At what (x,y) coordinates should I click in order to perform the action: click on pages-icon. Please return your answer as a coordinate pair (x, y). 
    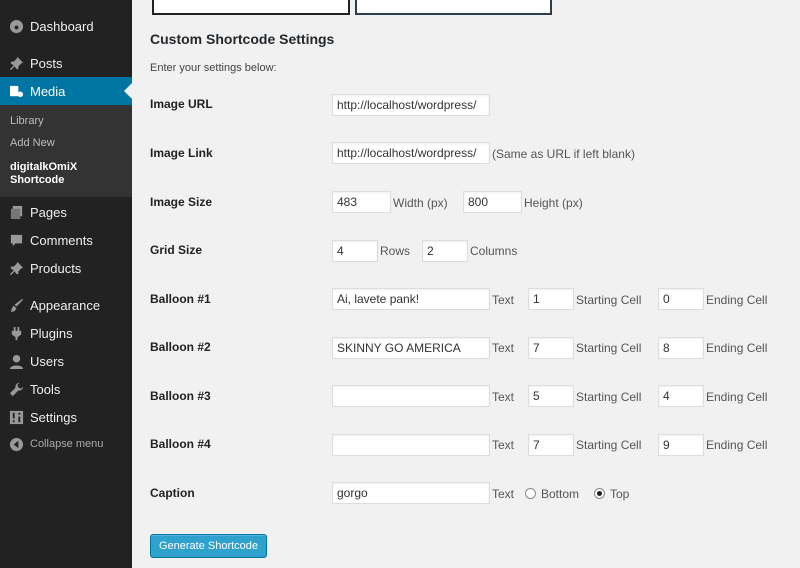
    Looking at the image, I should click on (16, 212).